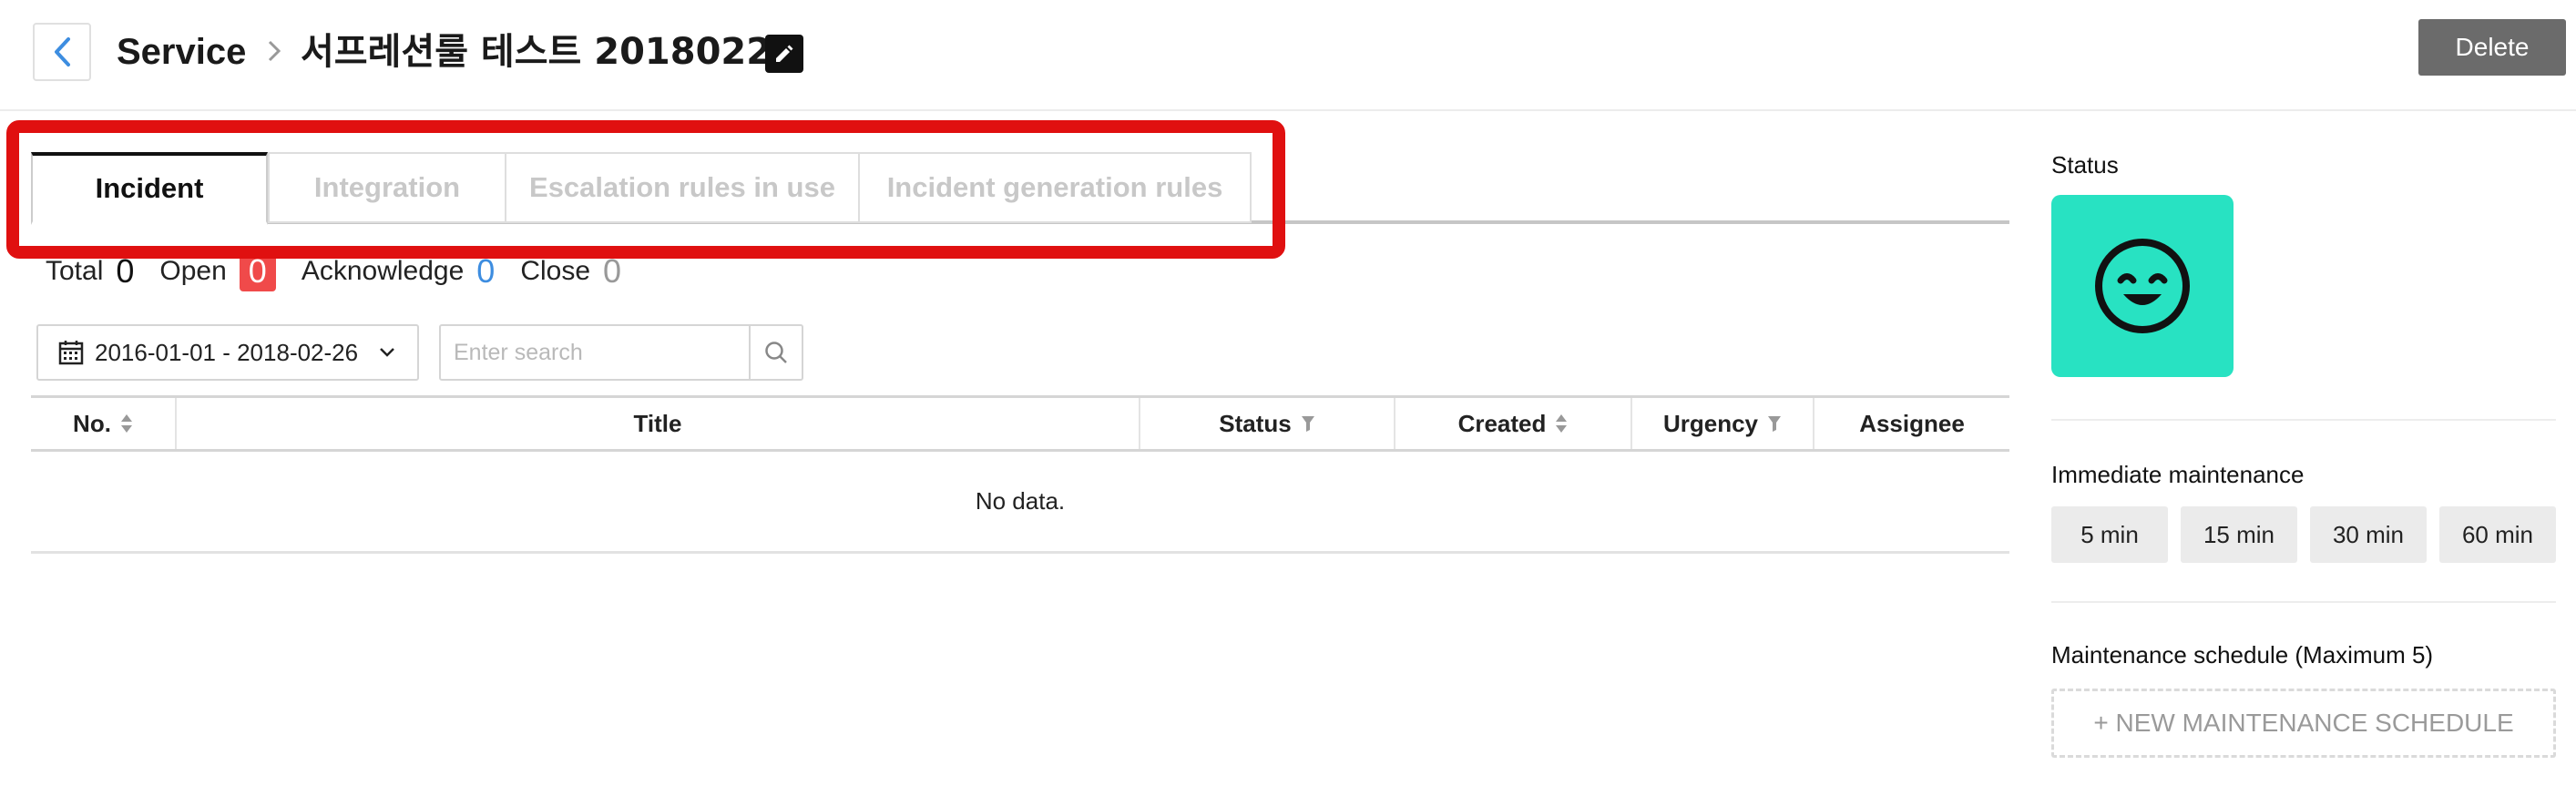 This screenshot has height=796, width=2576. I want to click on close-count: 0, so click(612, 271).